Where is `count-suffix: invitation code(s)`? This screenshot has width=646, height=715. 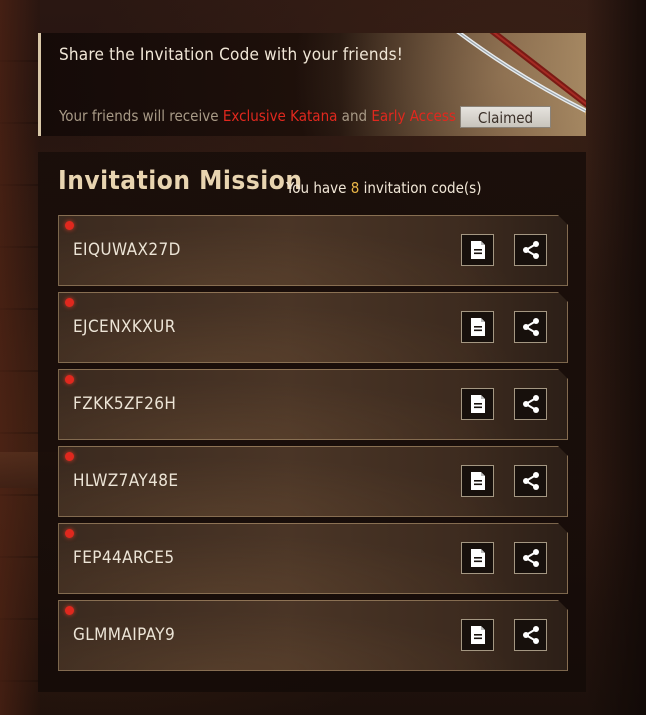 count-suffix: invitation code(s) is located at coordinates (420, 188).